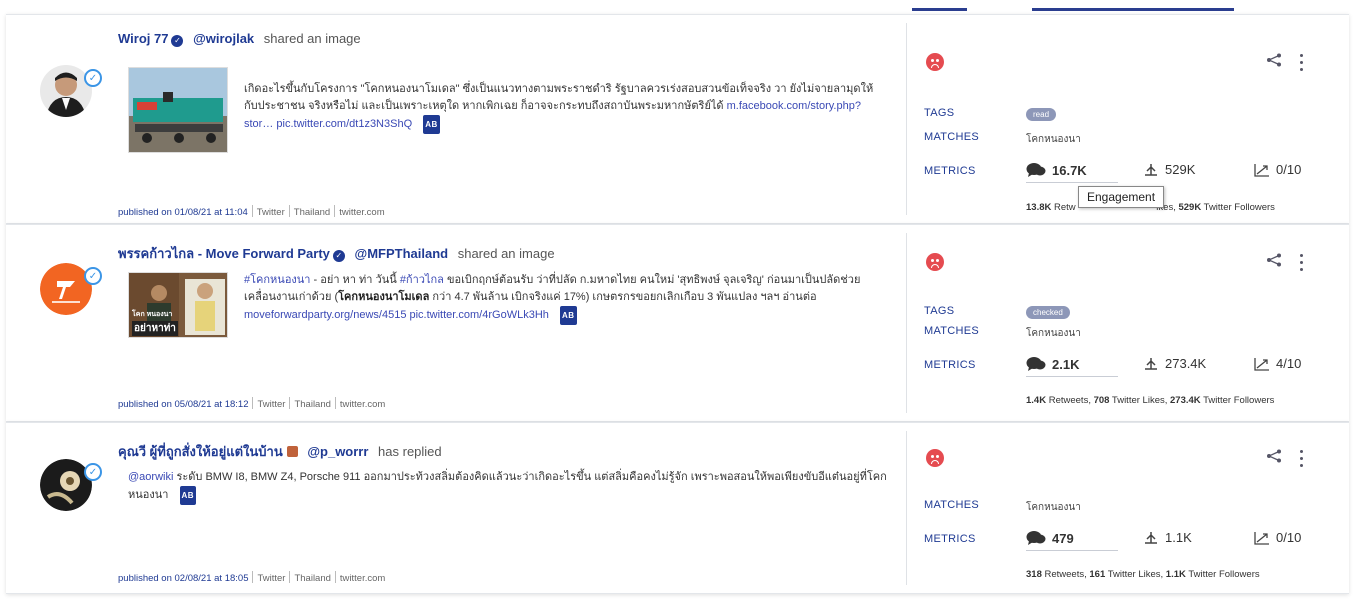 The height and width of the screenshot is (601, 1355). What do you see at coordinates (344, 124) in the screenshot?
I see `post-image-link: pic.twitter.com/dt1z3N3ShQ` at bounding box center [344, 124].